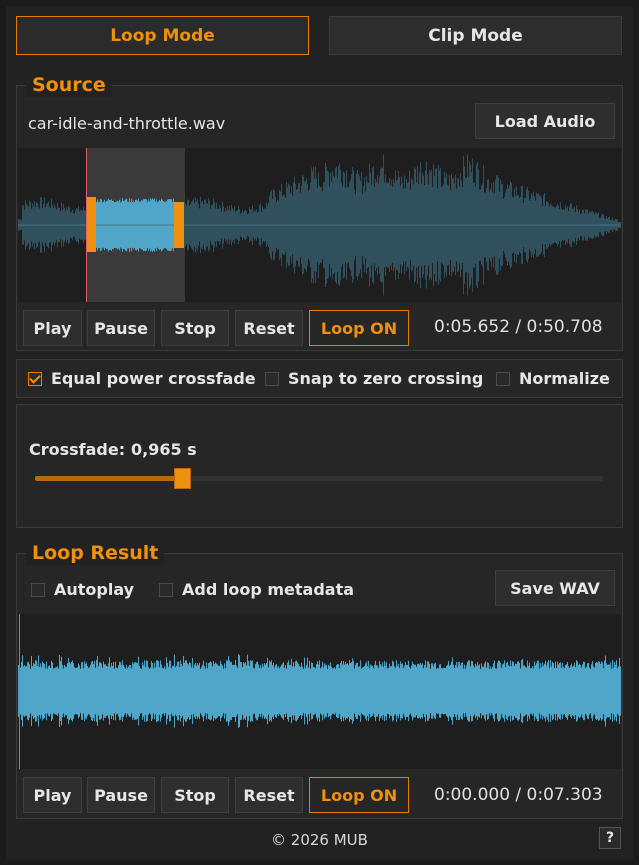 The image size is (639, 865). I want to click on source-pause-button: Pause, so click(121, 328).